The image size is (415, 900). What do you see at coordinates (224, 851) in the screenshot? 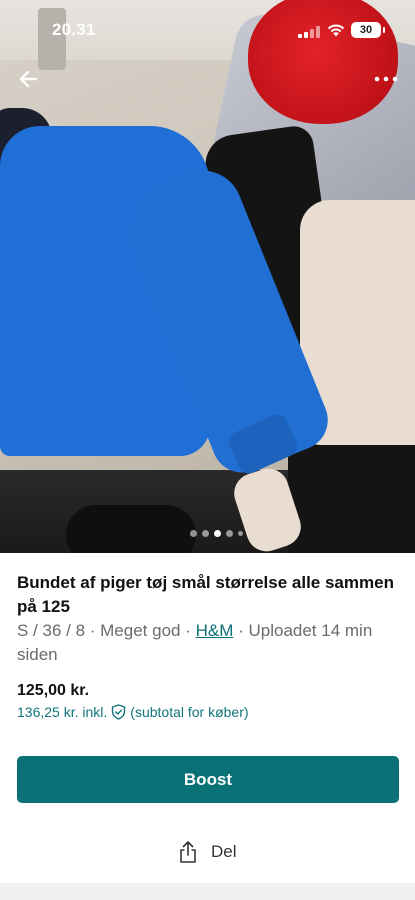
I see `share-label: Del` at bounding box center [224, 851].